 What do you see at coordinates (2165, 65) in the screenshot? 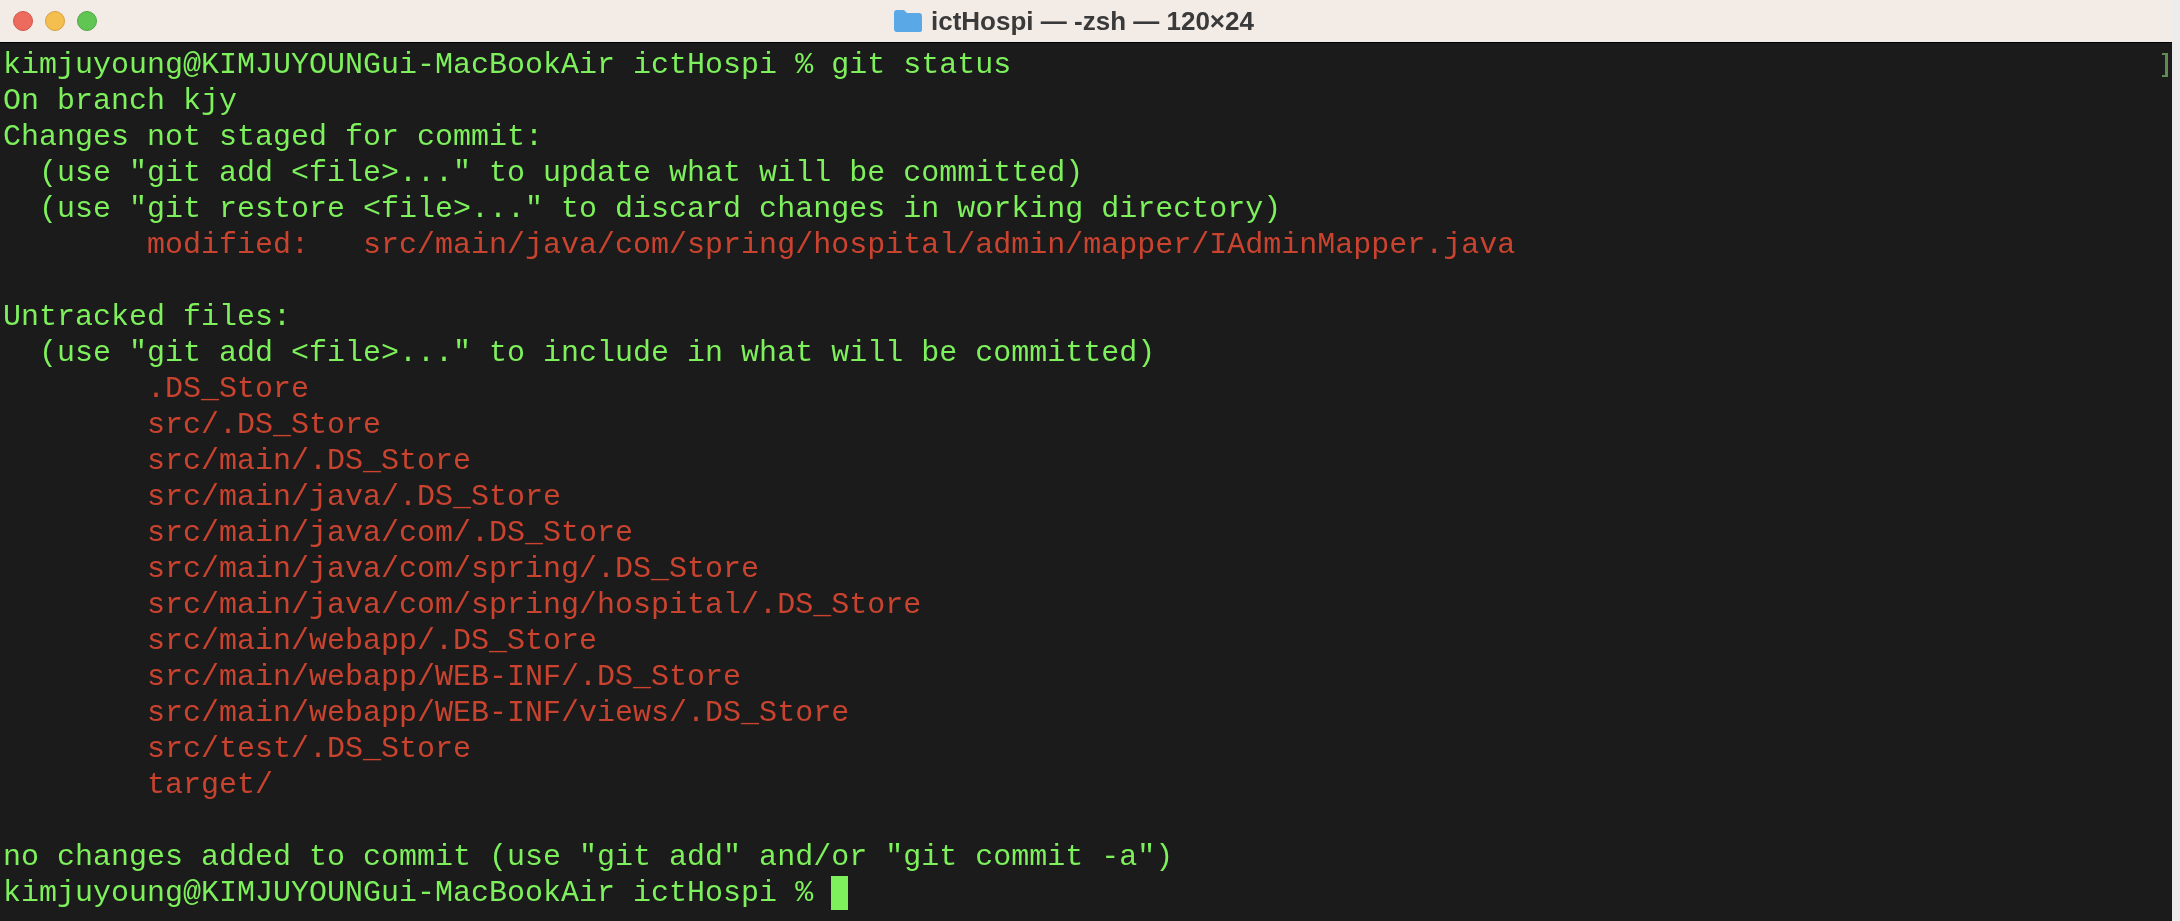
I see `scroll-marker-icon` at bounding box center [2165, 65].